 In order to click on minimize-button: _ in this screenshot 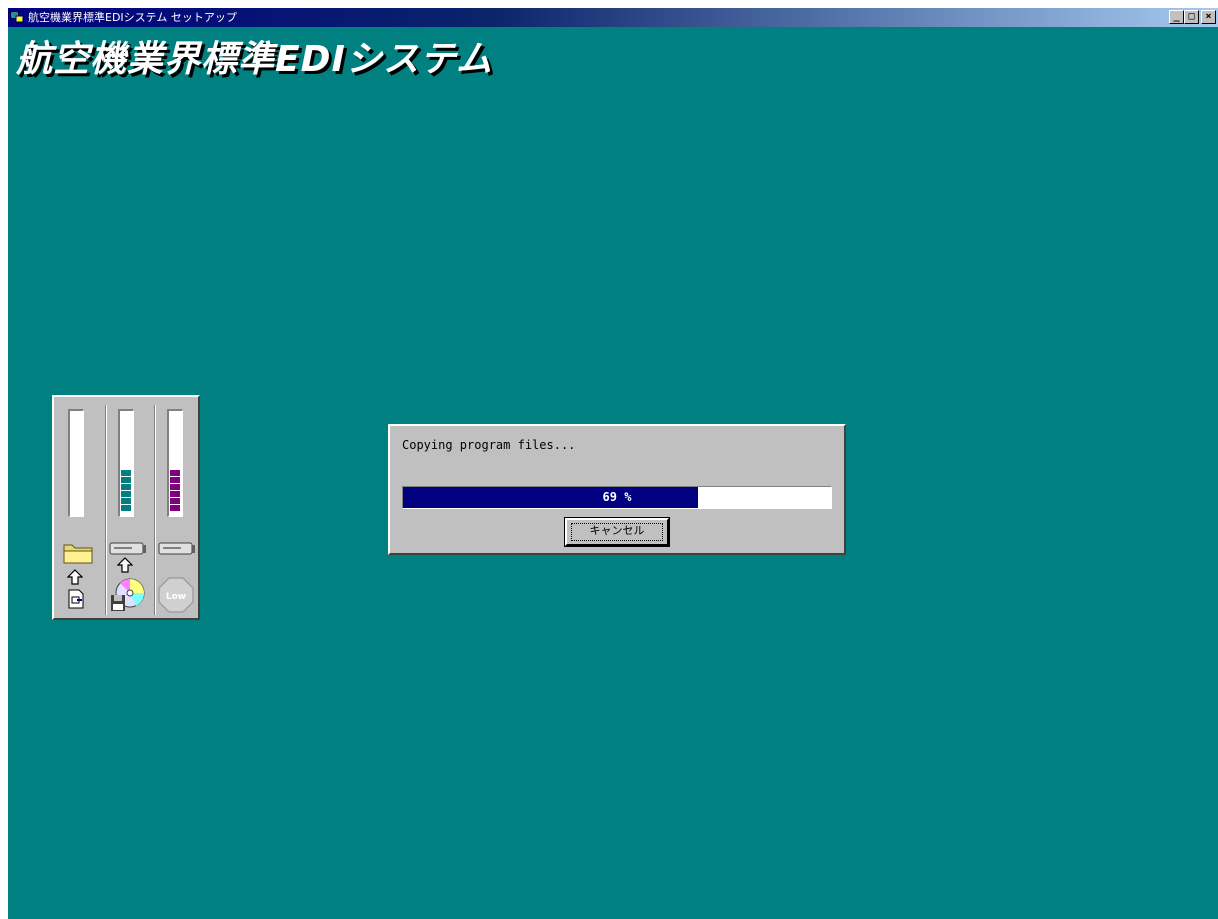, I will do `click(1176, 17)`.